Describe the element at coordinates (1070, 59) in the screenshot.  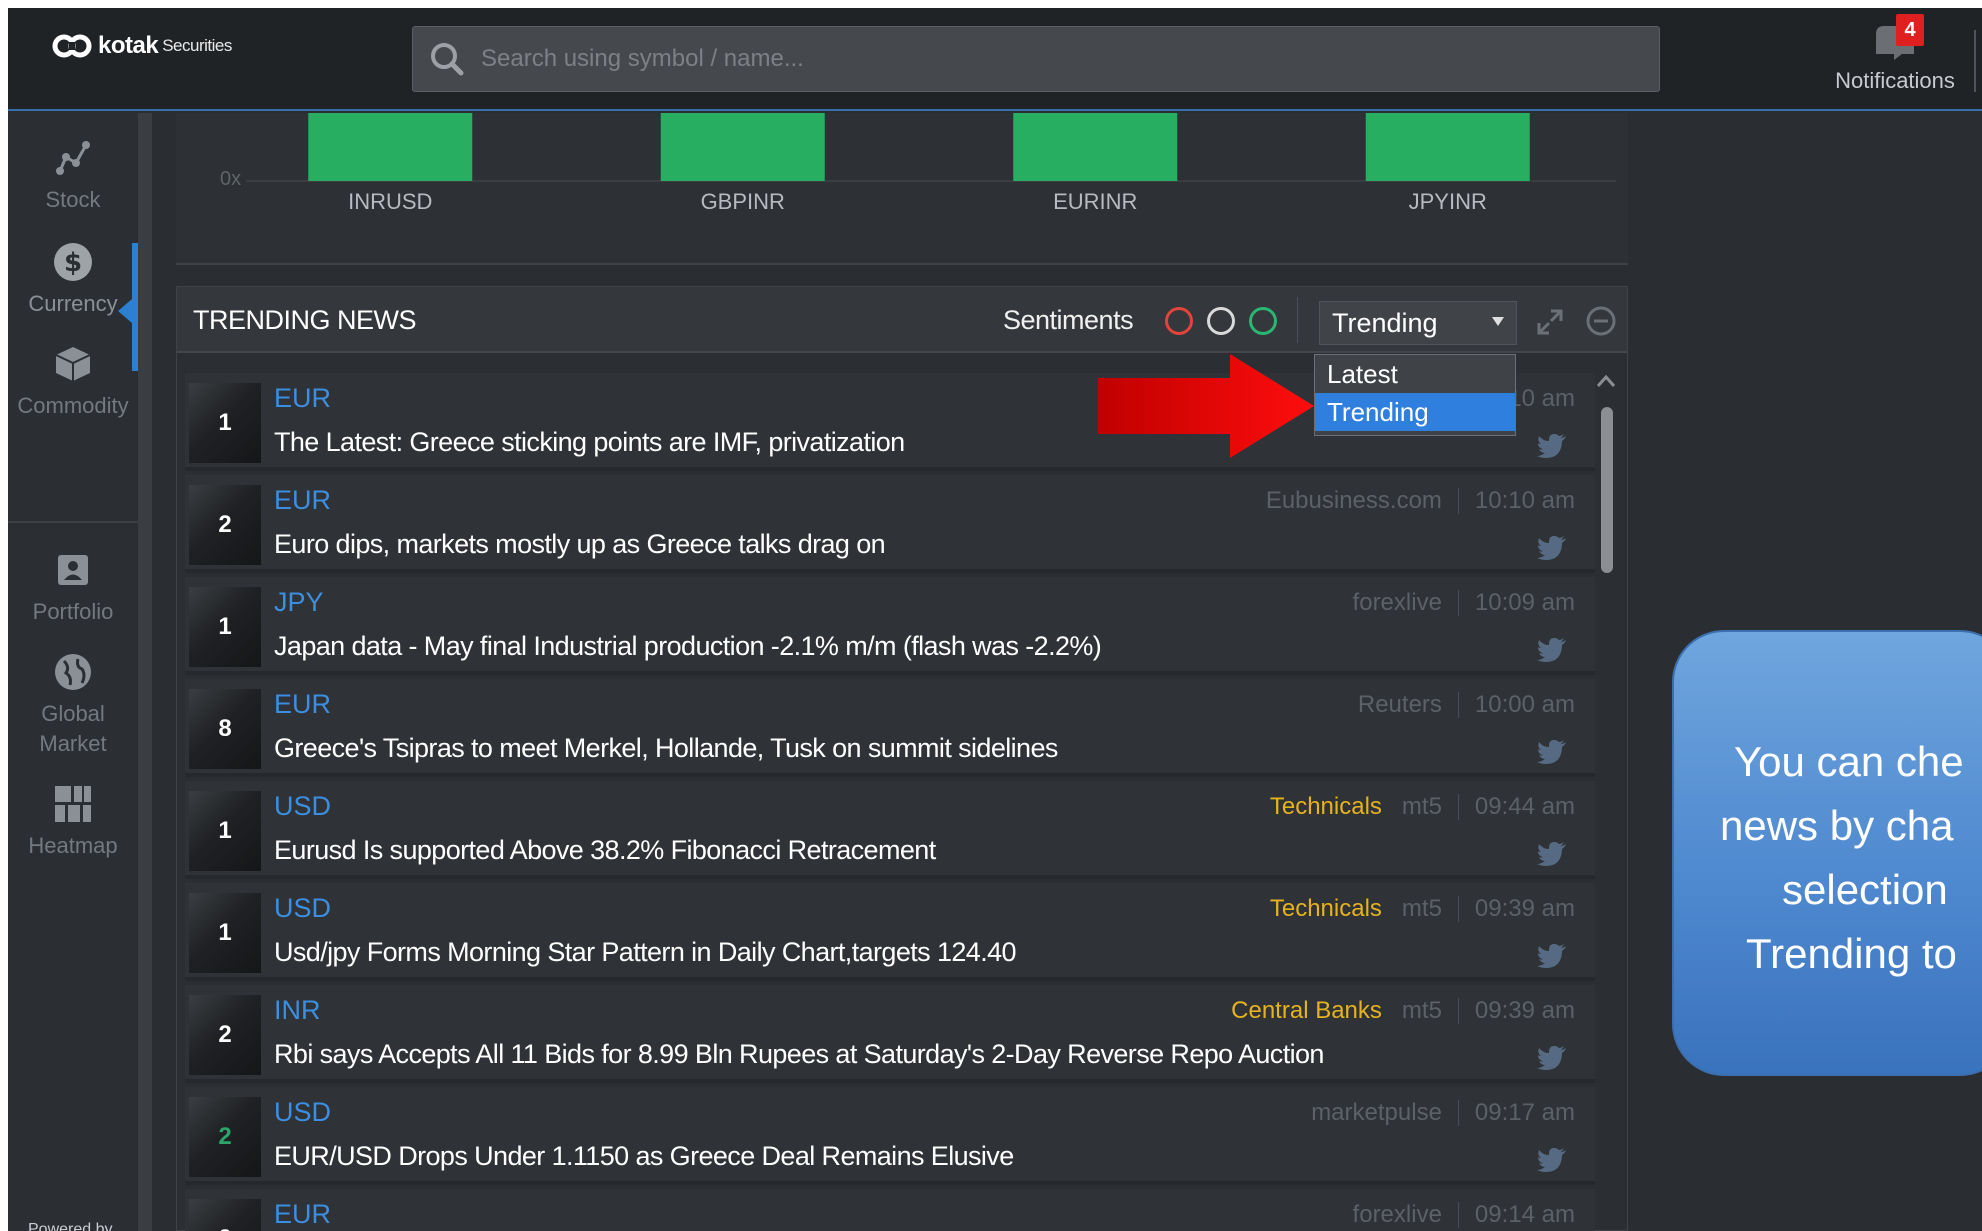
I see `search-input` at that location.